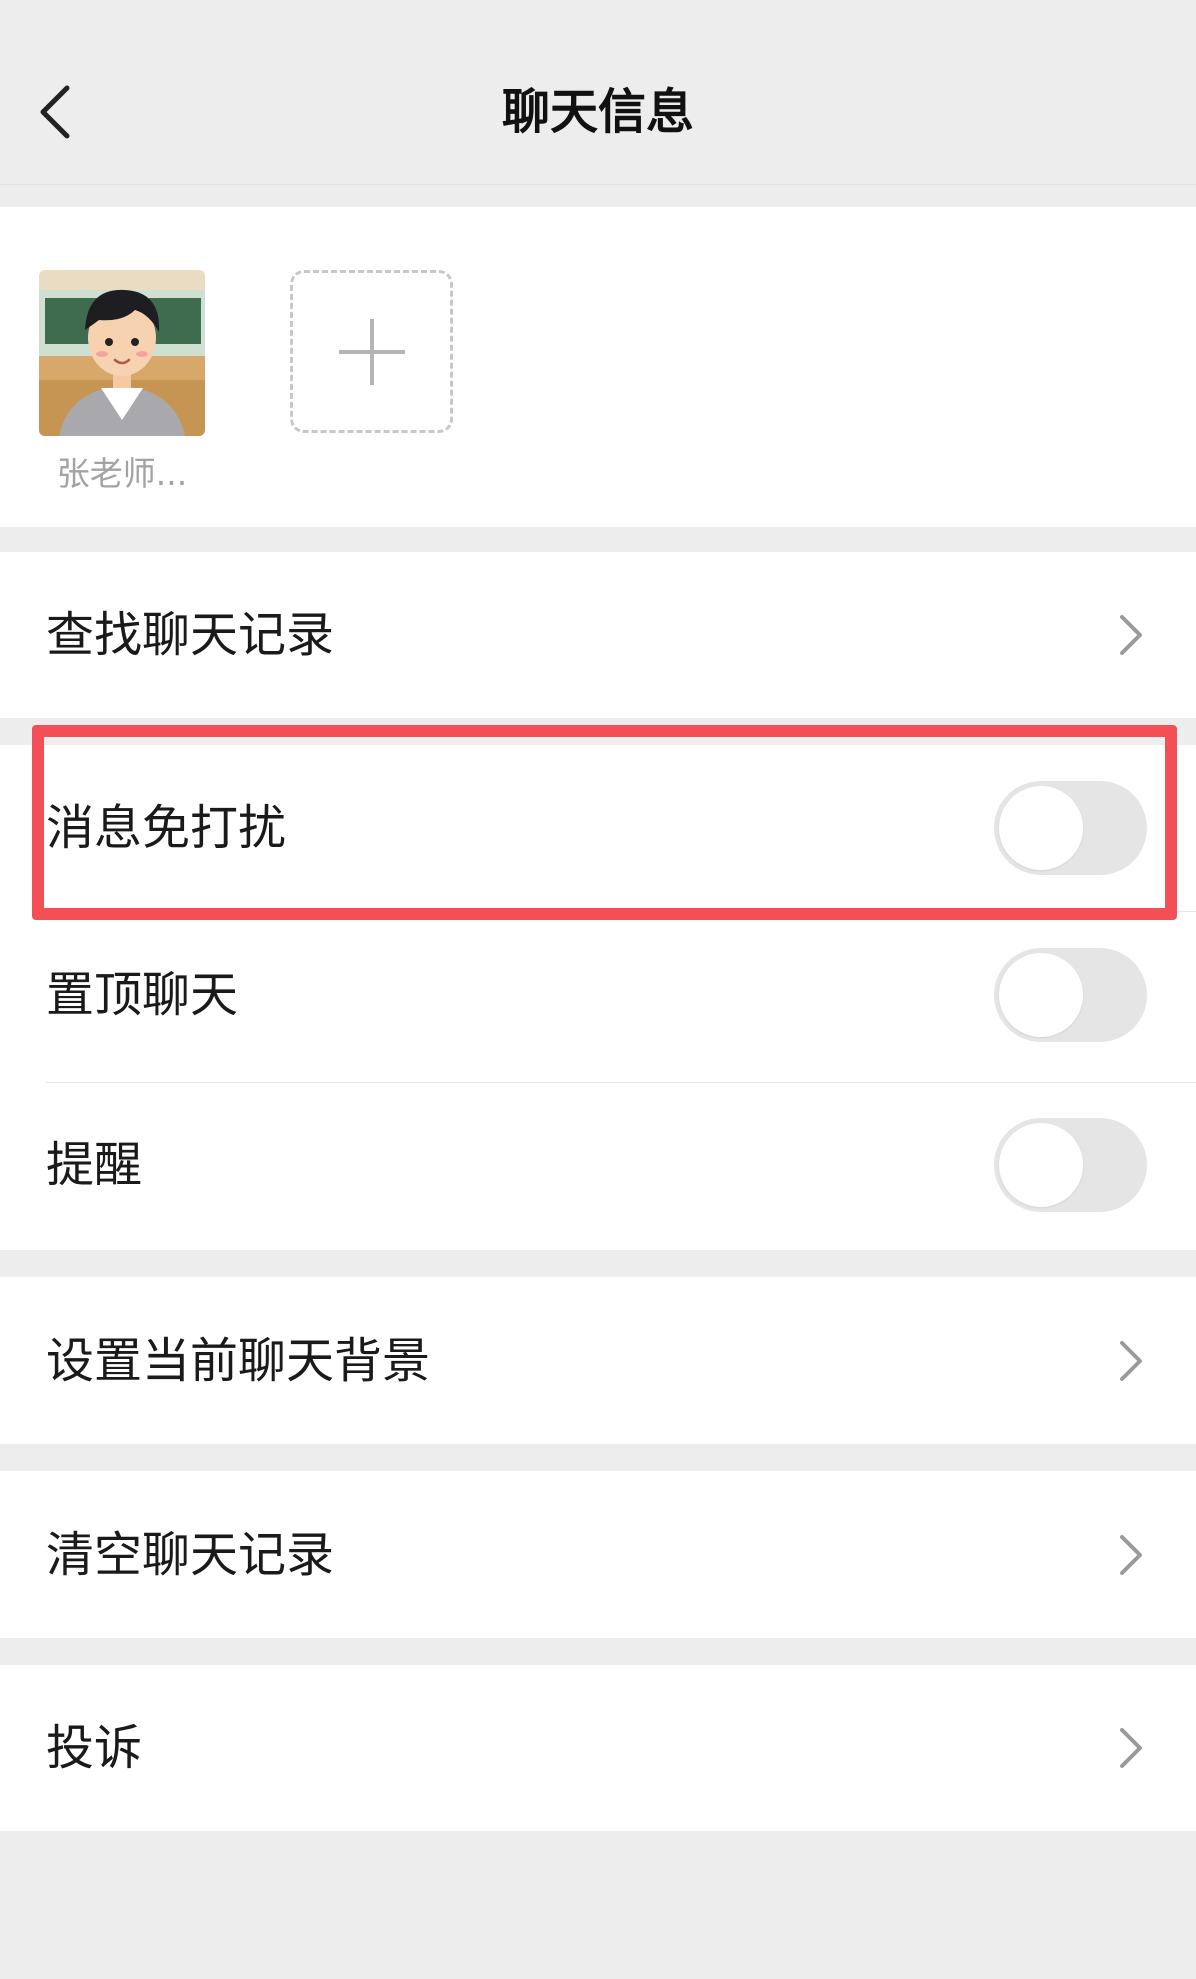 This screenshot has height=1979, width=1196. Describe the element at coordinates (598, 828) in the screenshot. I see `mute-notifications-row: 消息免打扰` at that location.